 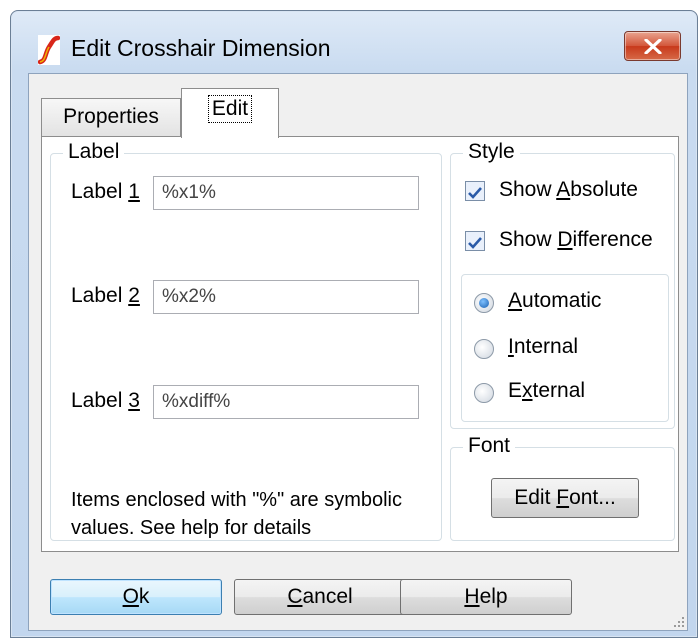 What do you see at coordinates (105, 191) in the screenshot?
I see `label-1-caption: Label 1` at bounding box center [105, 191].